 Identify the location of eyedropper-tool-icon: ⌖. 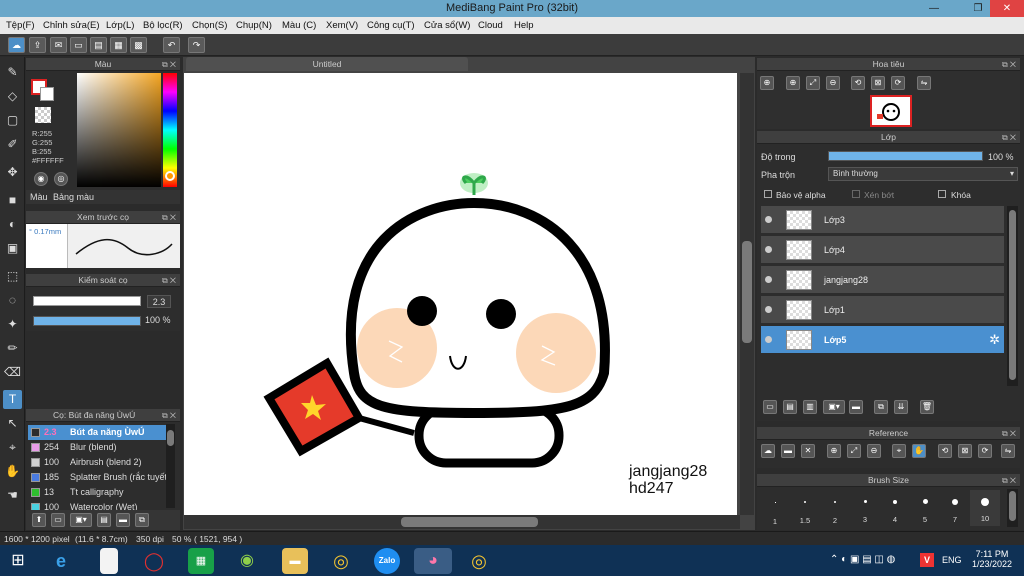
(12, 447).